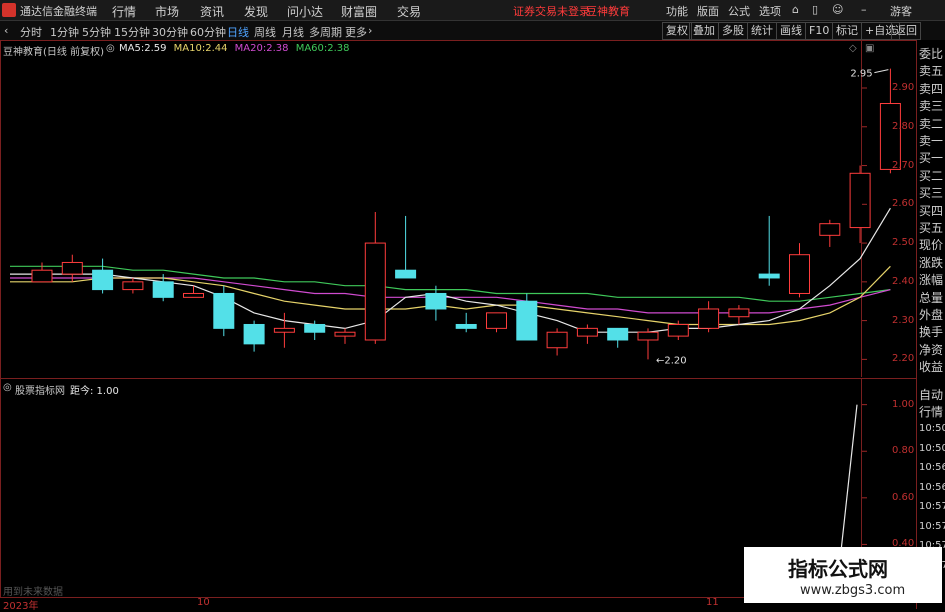  What do you see at coordinates (203, 602) in the screenshot?
I see `date-label-oct: 10` at bounding box center [203, 602].